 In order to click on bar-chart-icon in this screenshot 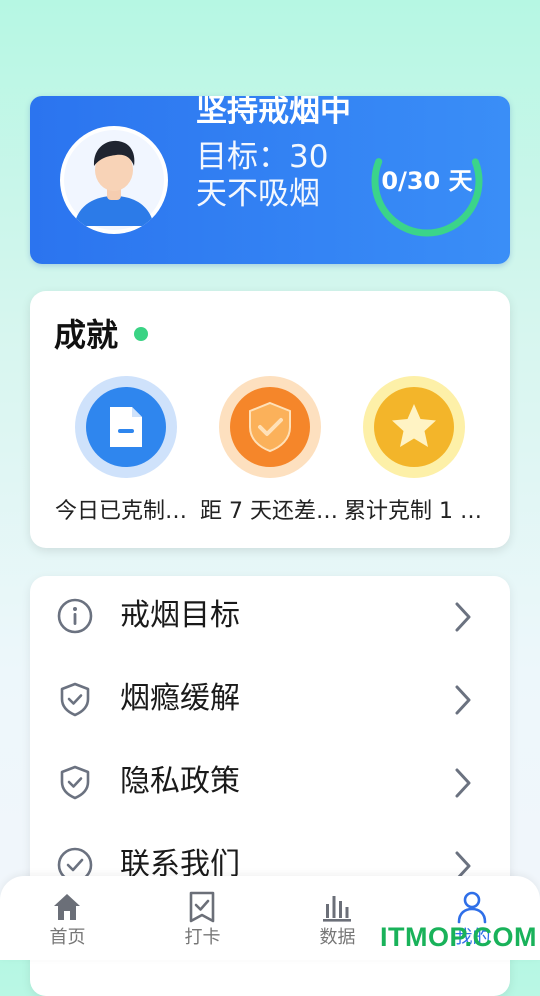, I will do `click(337, 909)`.